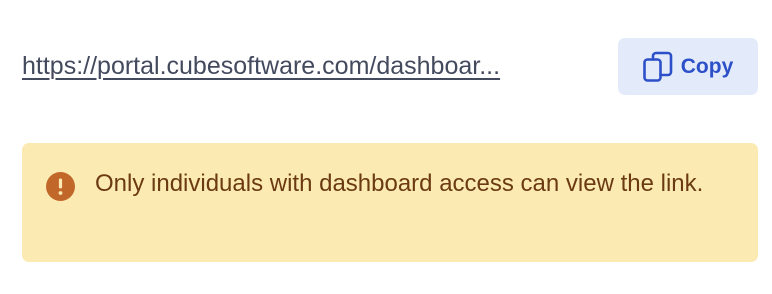 This screenshot has width=772, height=294. What do you see at coordinates (707, 66) in the screenshot?
I see `copy-button-label: Copy` at bounding box center [707, 66].